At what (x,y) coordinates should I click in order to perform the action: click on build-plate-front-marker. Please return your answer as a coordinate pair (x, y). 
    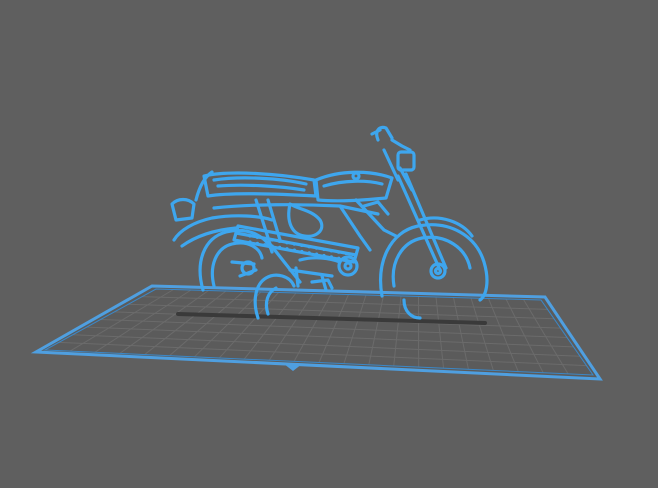
    Looking at the image, I should click on (293, 367).